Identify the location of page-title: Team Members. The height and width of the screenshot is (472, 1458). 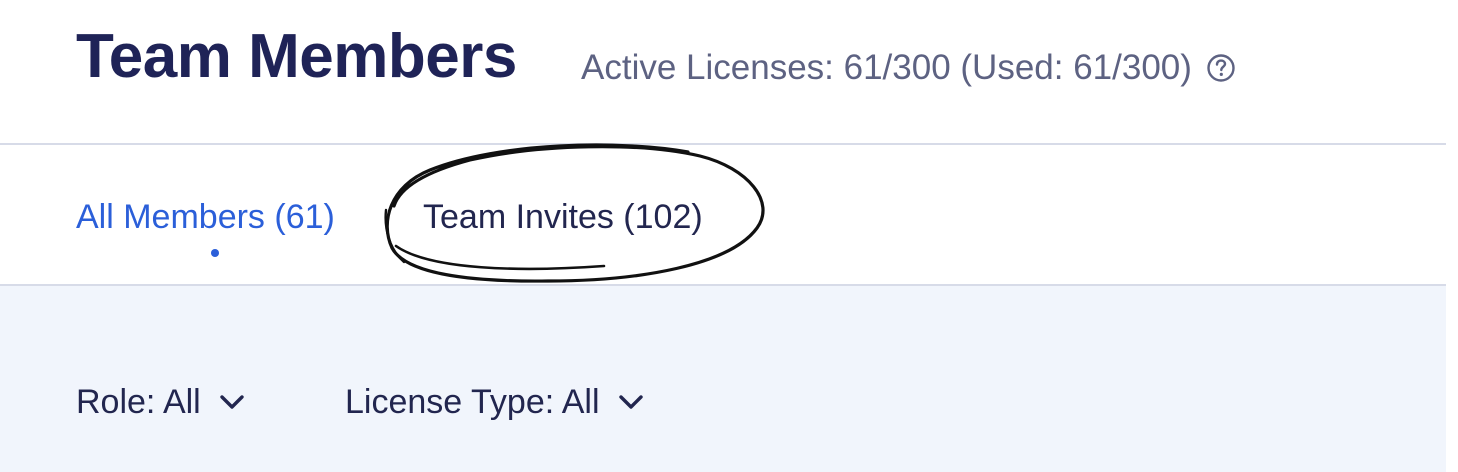
(296, 56).